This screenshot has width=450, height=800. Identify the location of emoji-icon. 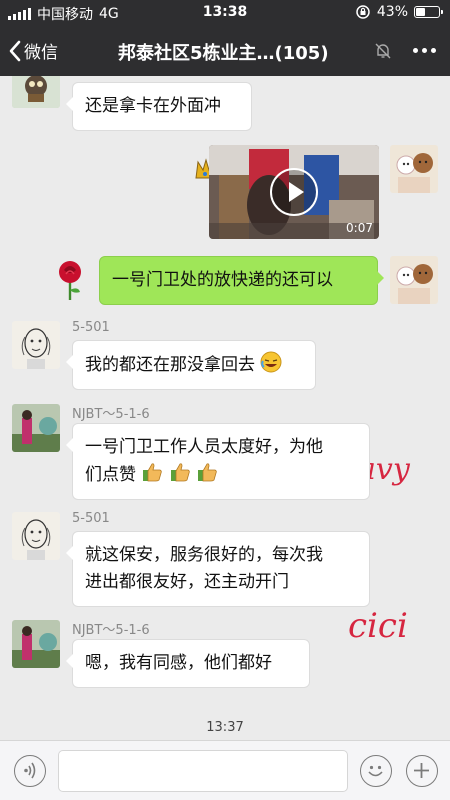
(375, 771).